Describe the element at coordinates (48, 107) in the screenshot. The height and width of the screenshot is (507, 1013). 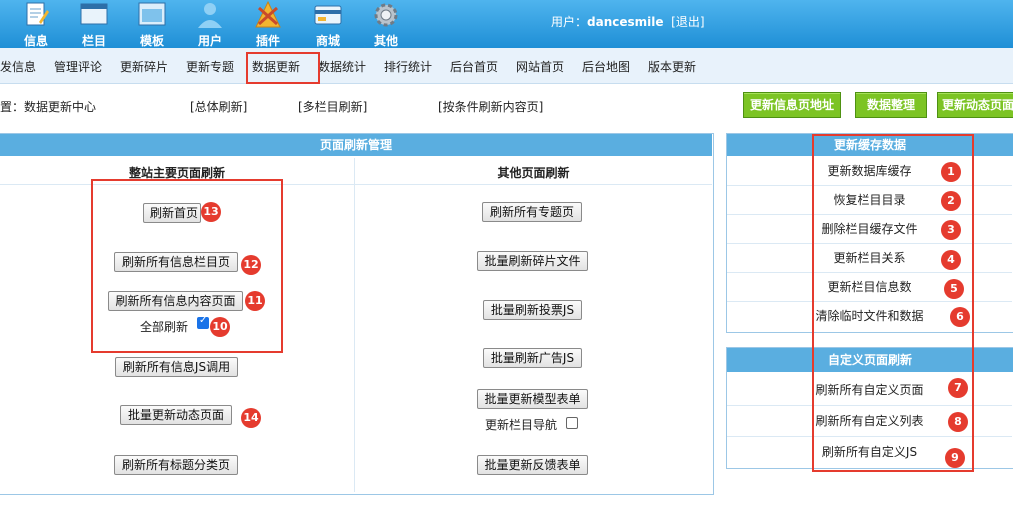
I see `breadcrumb: 置：数据更新中心` at that location.